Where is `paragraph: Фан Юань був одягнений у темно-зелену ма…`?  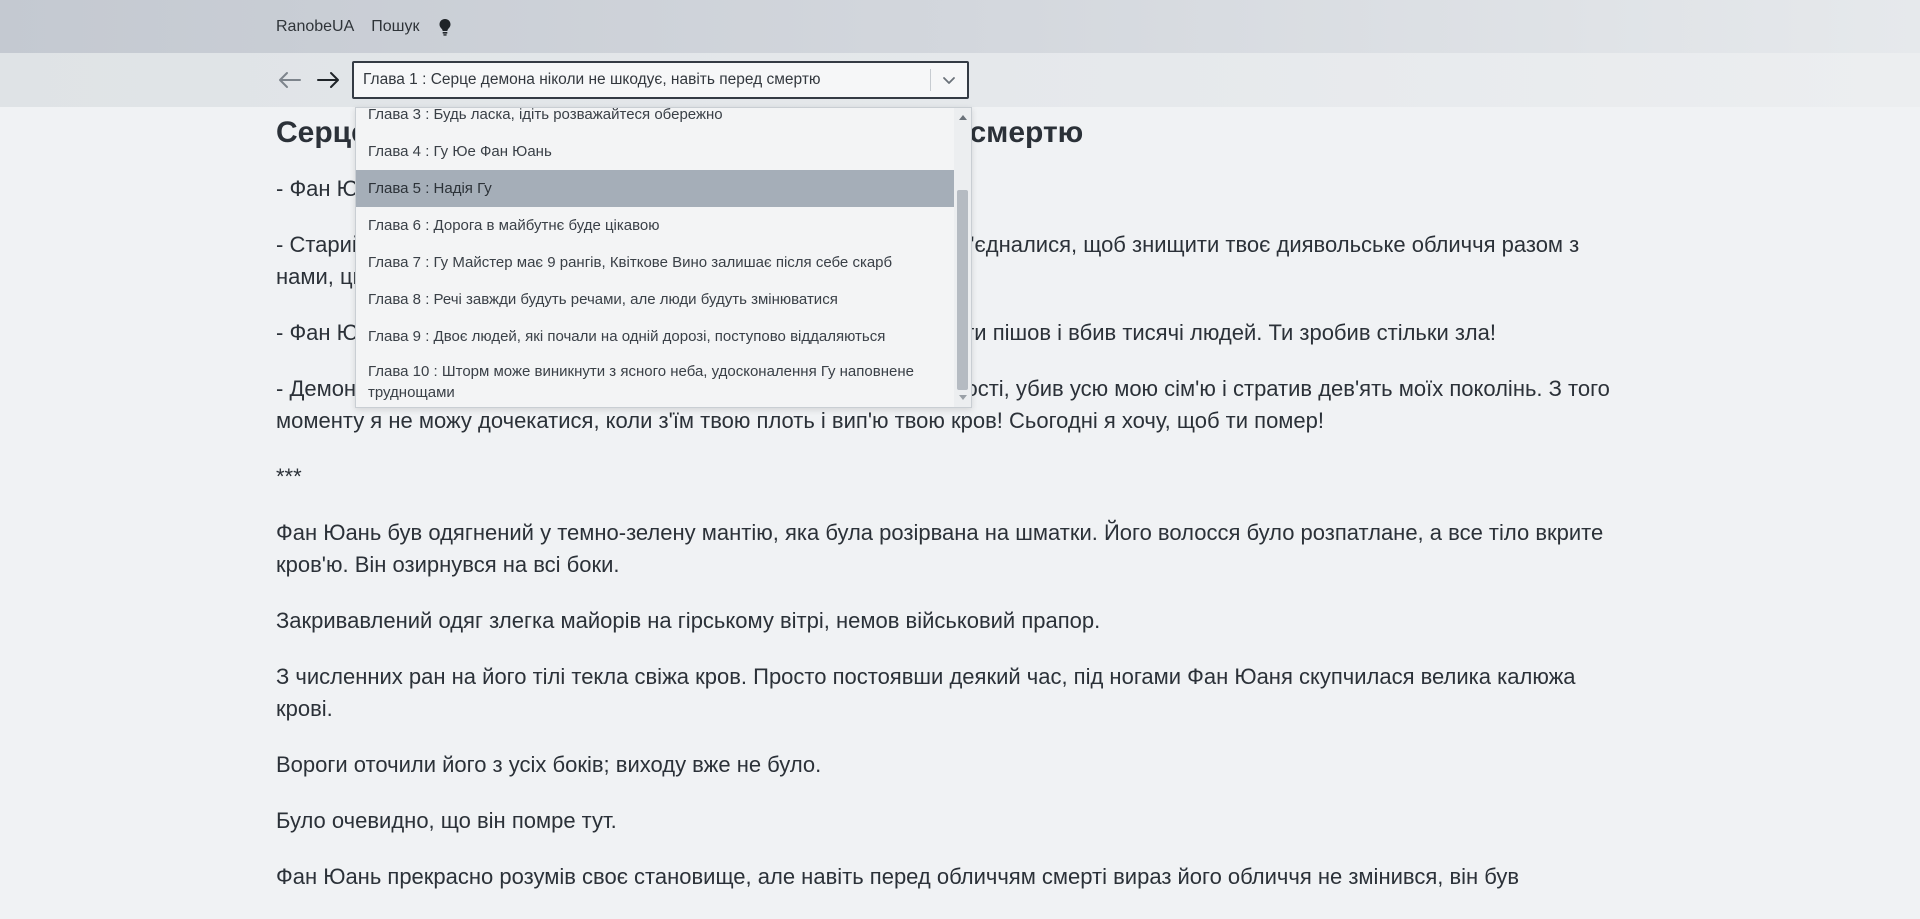 paragraph: Фан Юань був одягнений у темно-зелену ма… is located at coordinates (940, 548).